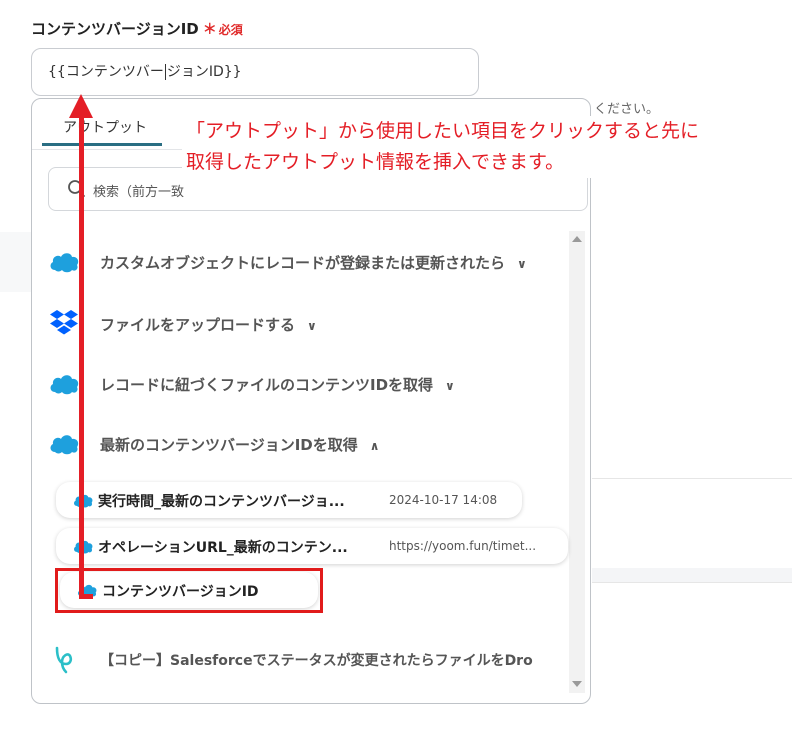  I want to click on field-label-text: コンテンツバージョンID, so click(115, 29).